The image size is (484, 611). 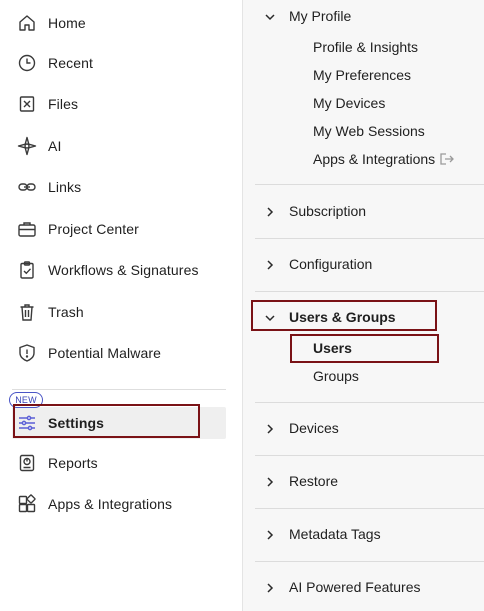 What do you see at coordinates (27, 353) in the screenshot?
I see `shield-alert-icon` at bounding box center [27, 353].